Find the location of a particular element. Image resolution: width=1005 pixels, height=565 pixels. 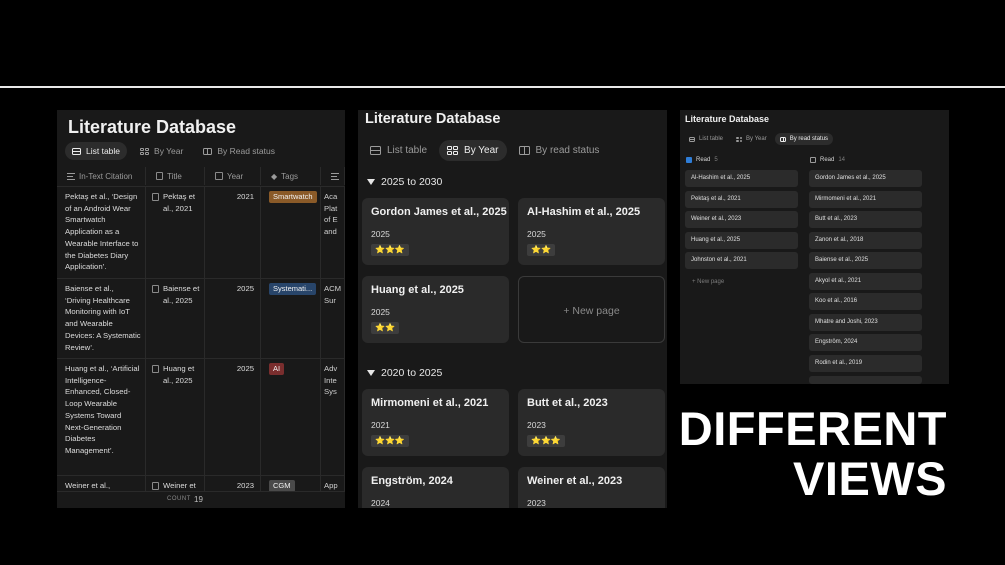

tag-badge: AI is located at coordinates (277, 369).